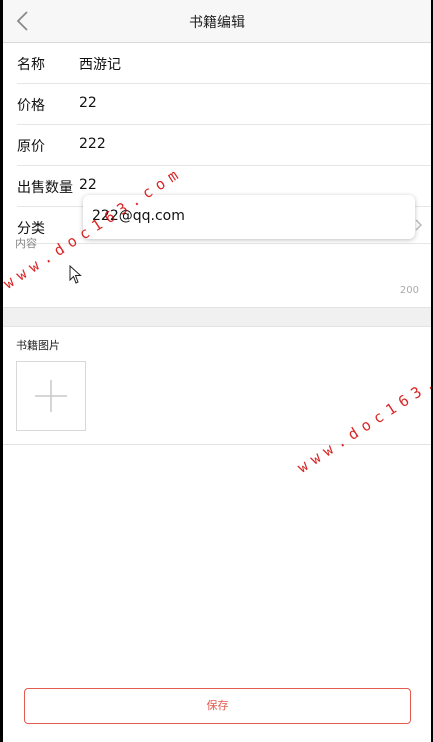 This screenshot has width=433, height=742. Describe the element at coordinates (88, 185) in the screenshot. I see `sold-quantity-field: 22` at that location.